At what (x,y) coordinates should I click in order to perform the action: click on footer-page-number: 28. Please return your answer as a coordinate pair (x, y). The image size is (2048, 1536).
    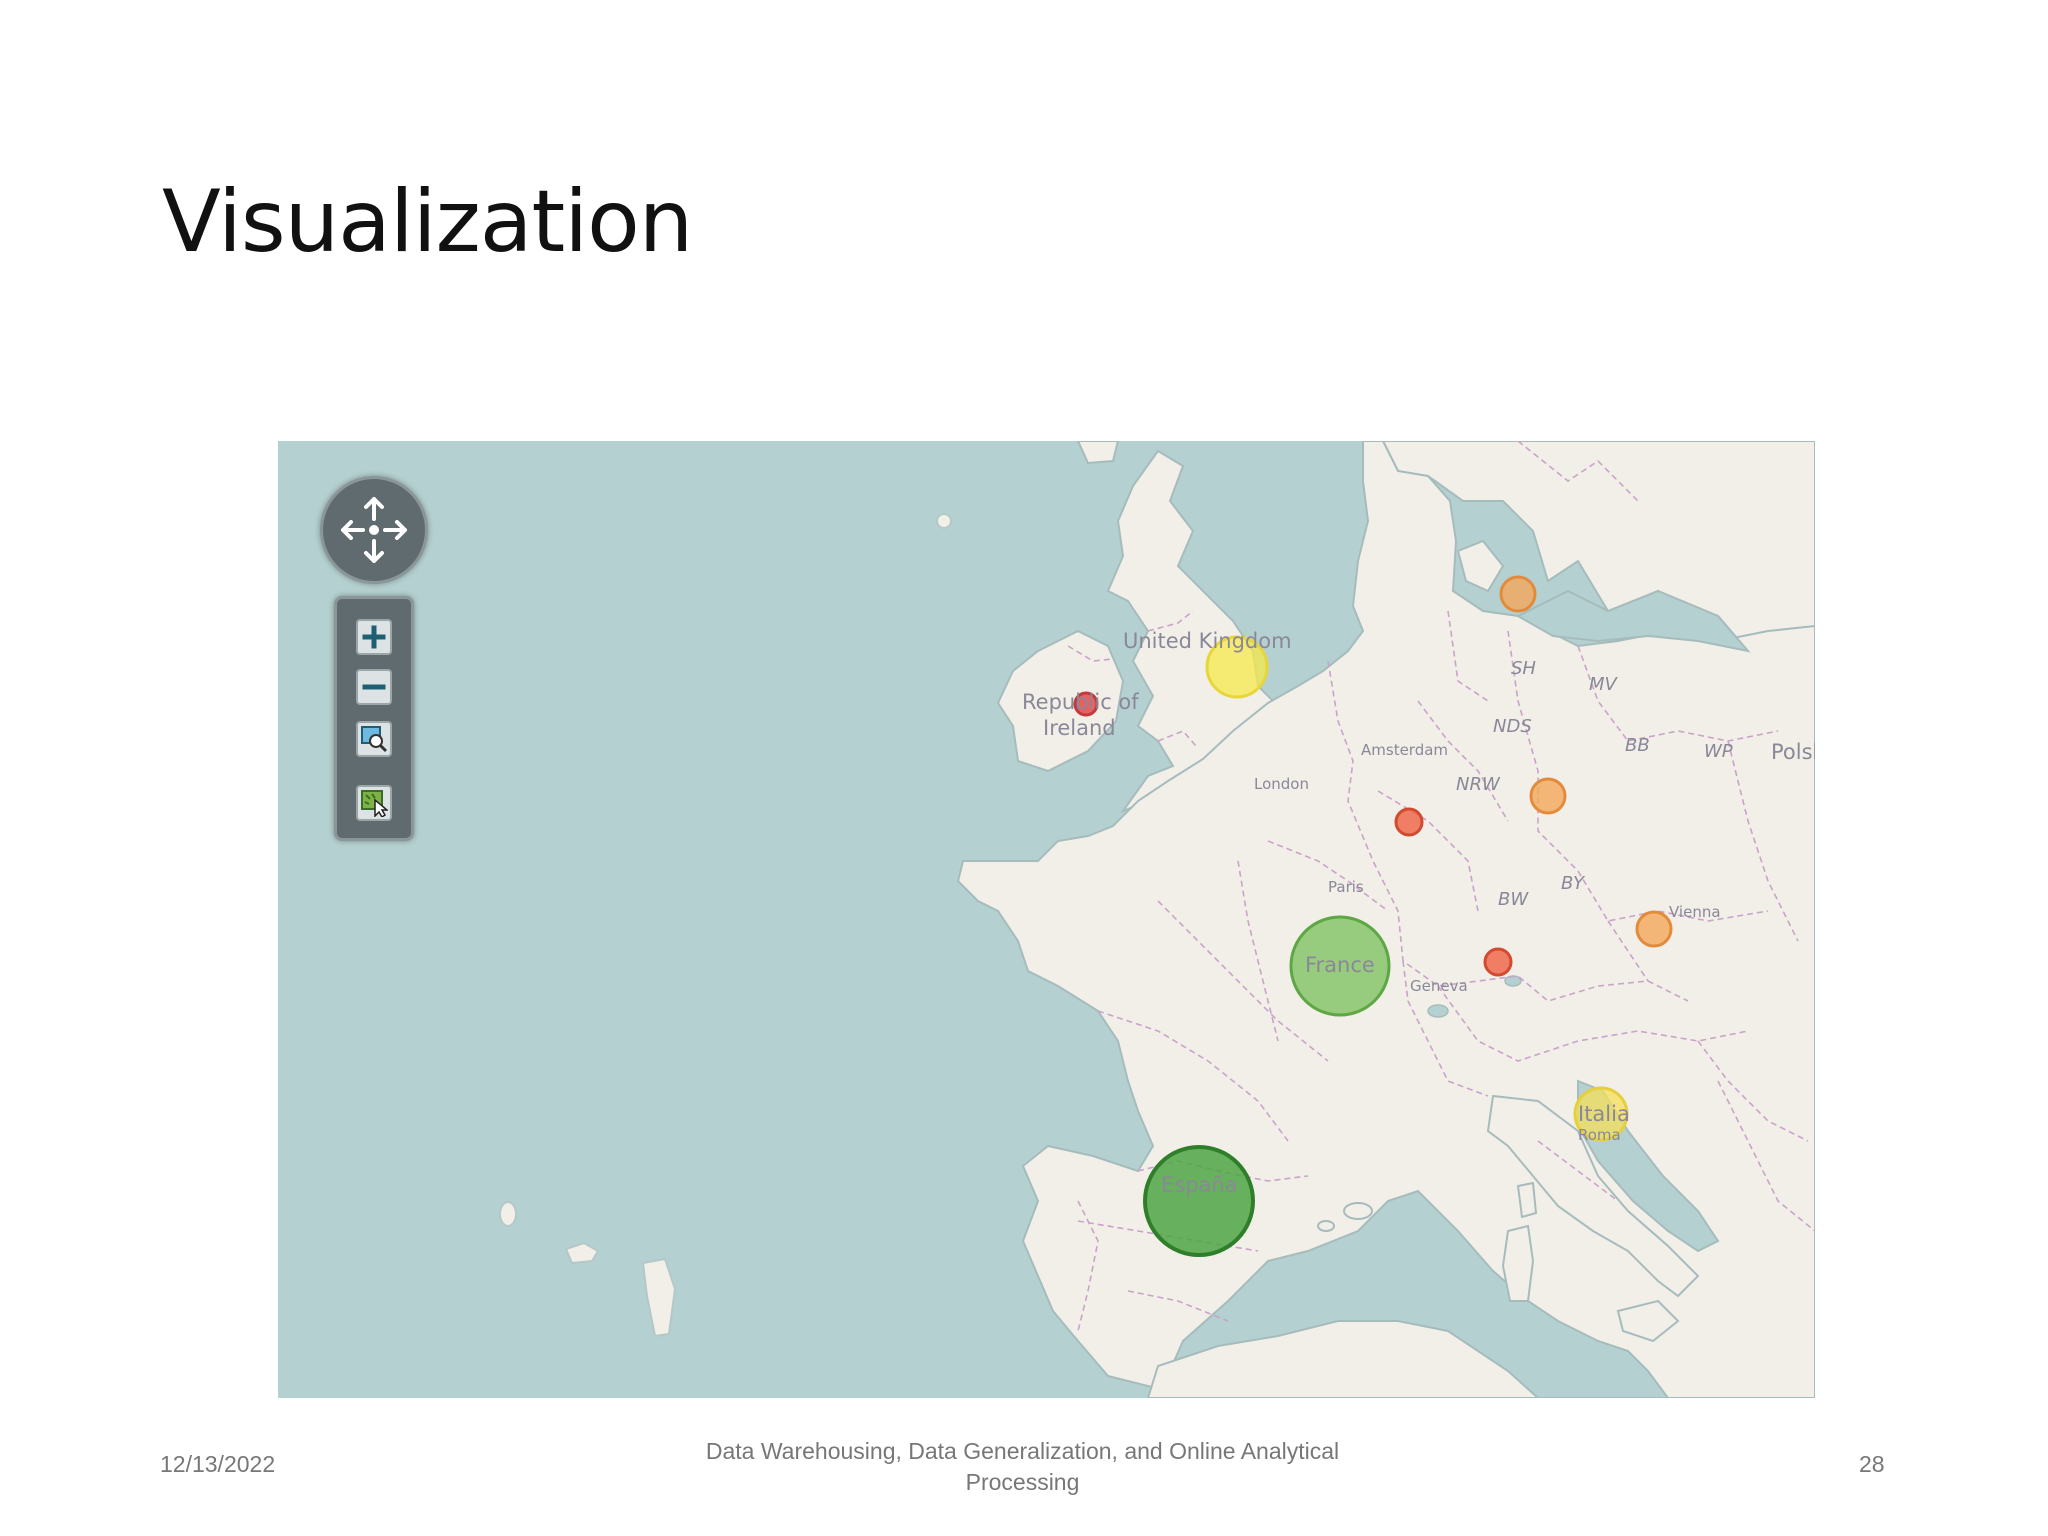
    Looking at the image, I should click on (1872, 1464).